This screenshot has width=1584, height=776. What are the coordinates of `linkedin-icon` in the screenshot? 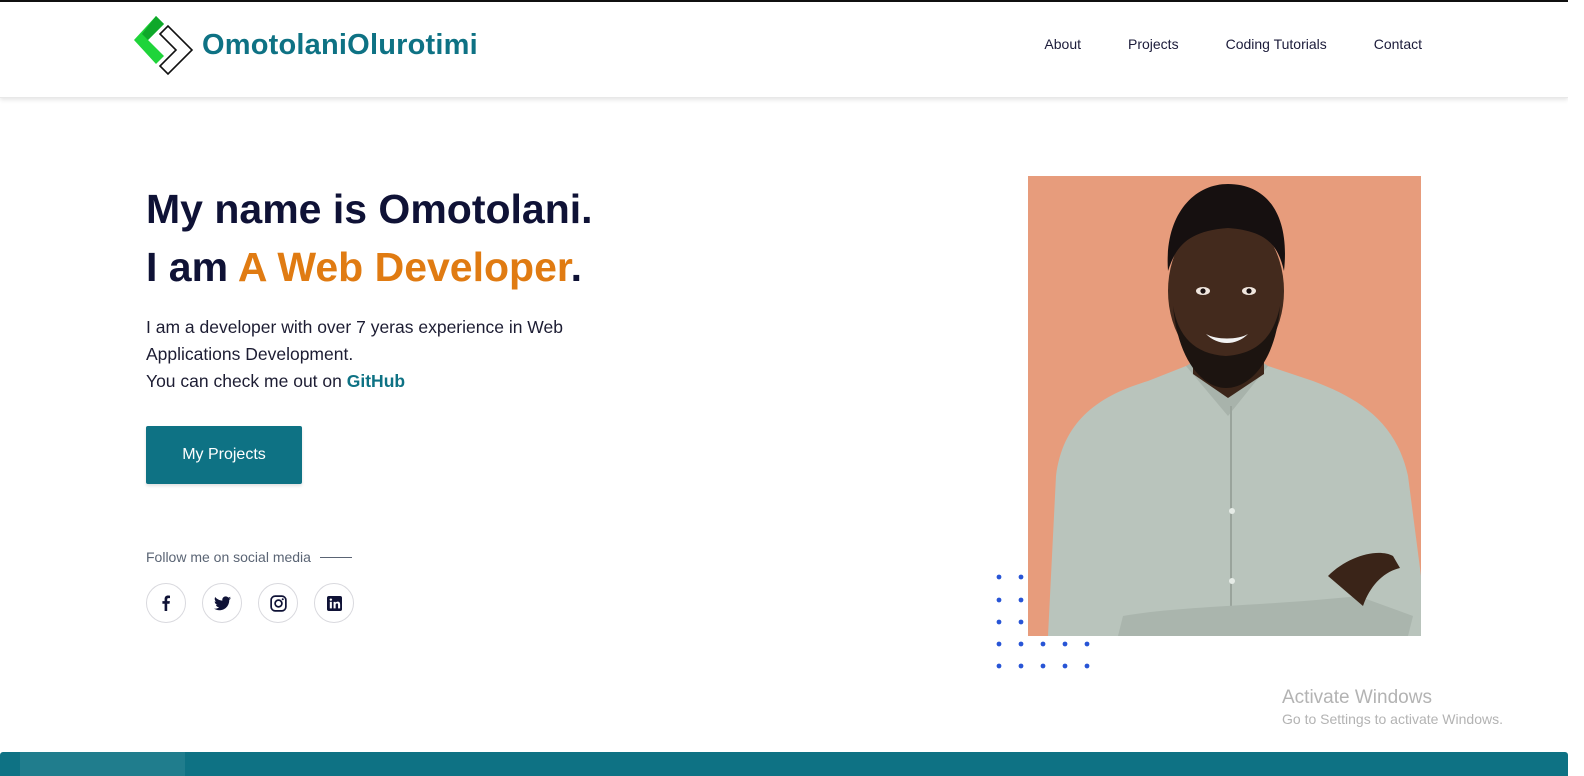 It's located at (334, 603).